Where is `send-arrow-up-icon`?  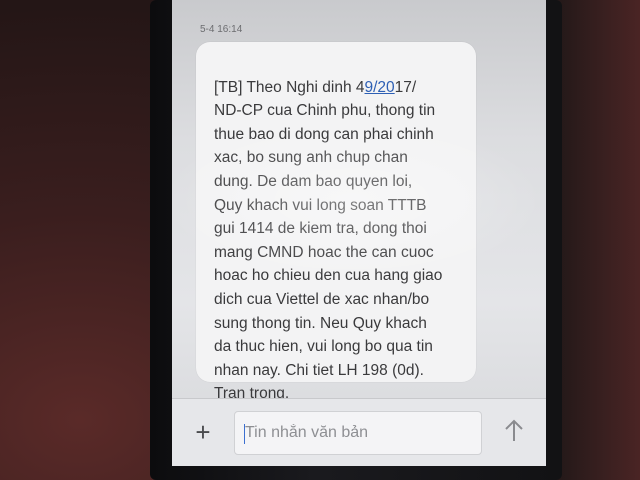
send-arrow-up-icon is located at coordinates (514, 430).